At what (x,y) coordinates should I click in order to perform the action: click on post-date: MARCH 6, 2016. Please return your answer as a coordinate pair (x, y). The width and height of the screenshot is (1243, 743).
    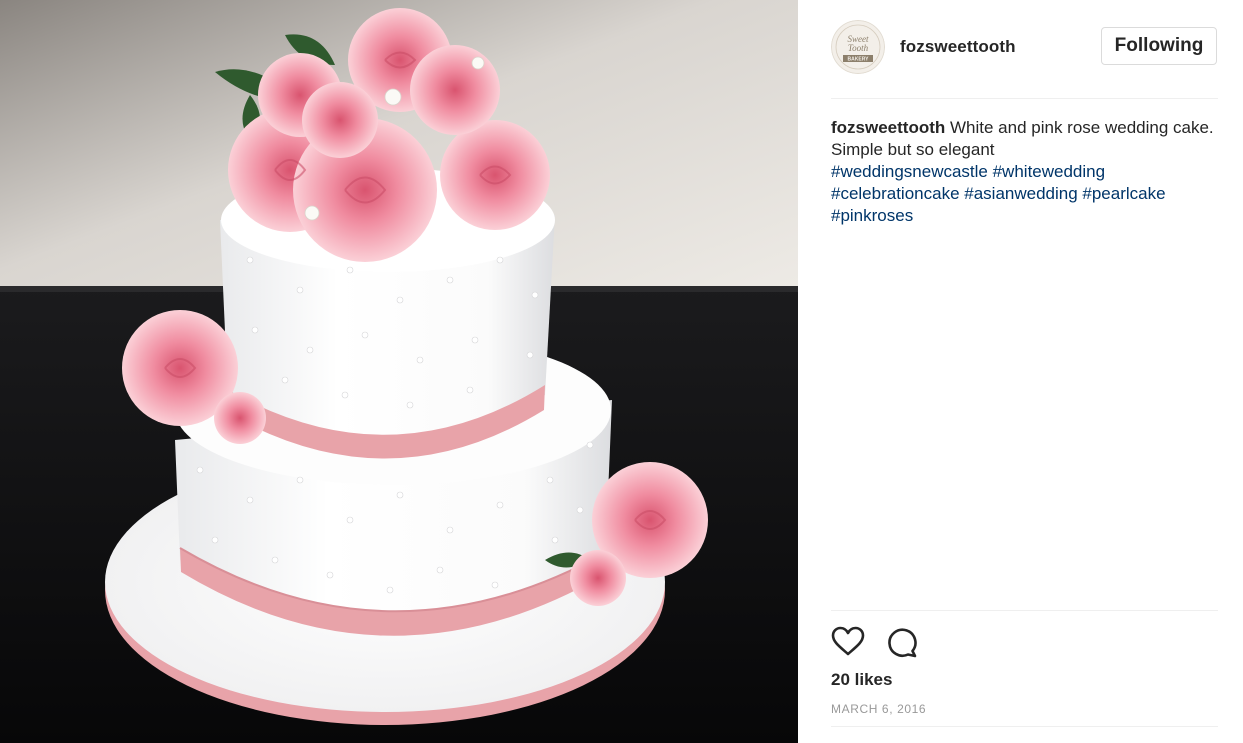
    Looking at the image, I should click on (879, 709).